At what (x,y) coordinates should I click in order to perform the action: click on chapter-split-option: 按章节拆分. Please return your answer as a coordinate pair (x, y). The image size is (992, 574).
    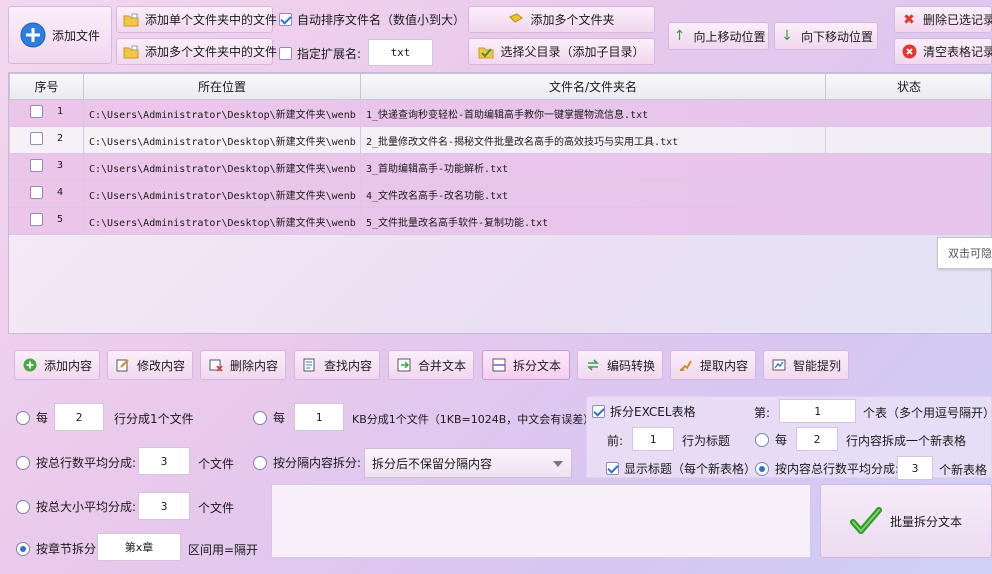
    Looking at the image, I should click on (56, 548).